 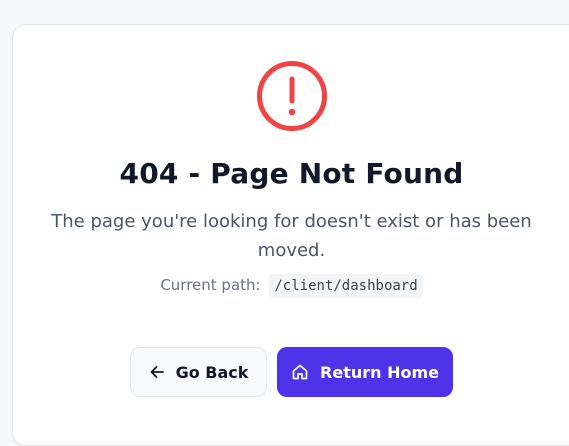 I want to click on home-icon, so click(x=300, y=372).